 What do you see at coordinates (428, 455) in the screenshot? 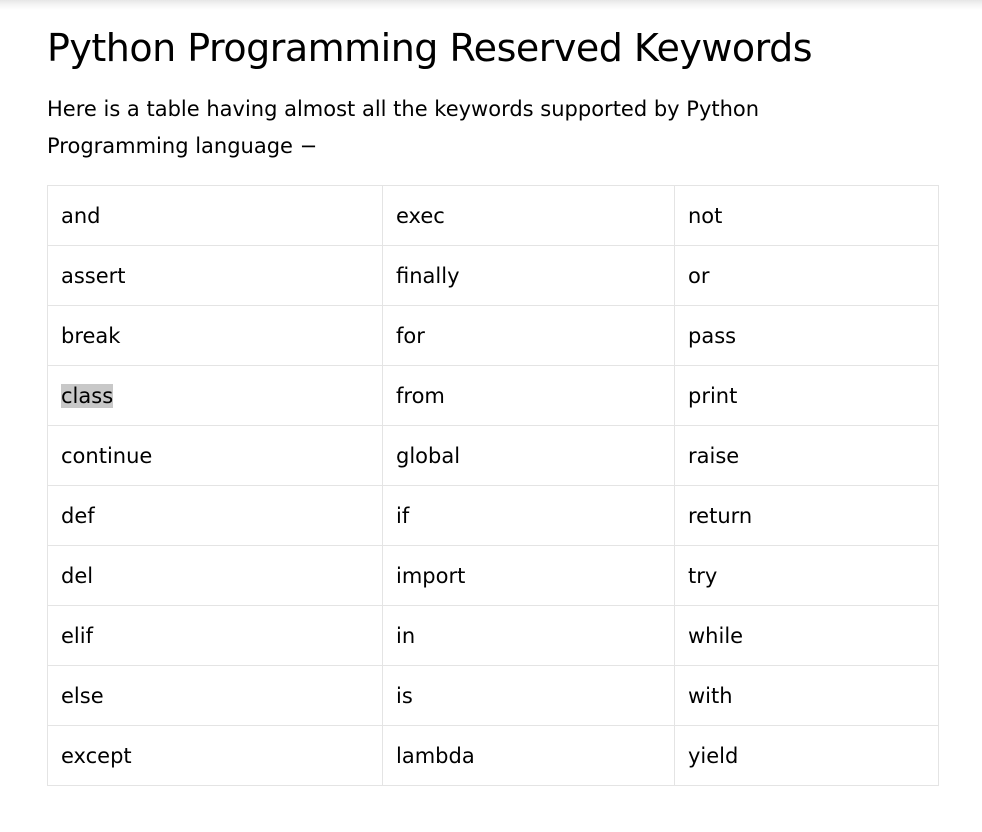
I see `keyword: global` at bounding box center [428, 455].